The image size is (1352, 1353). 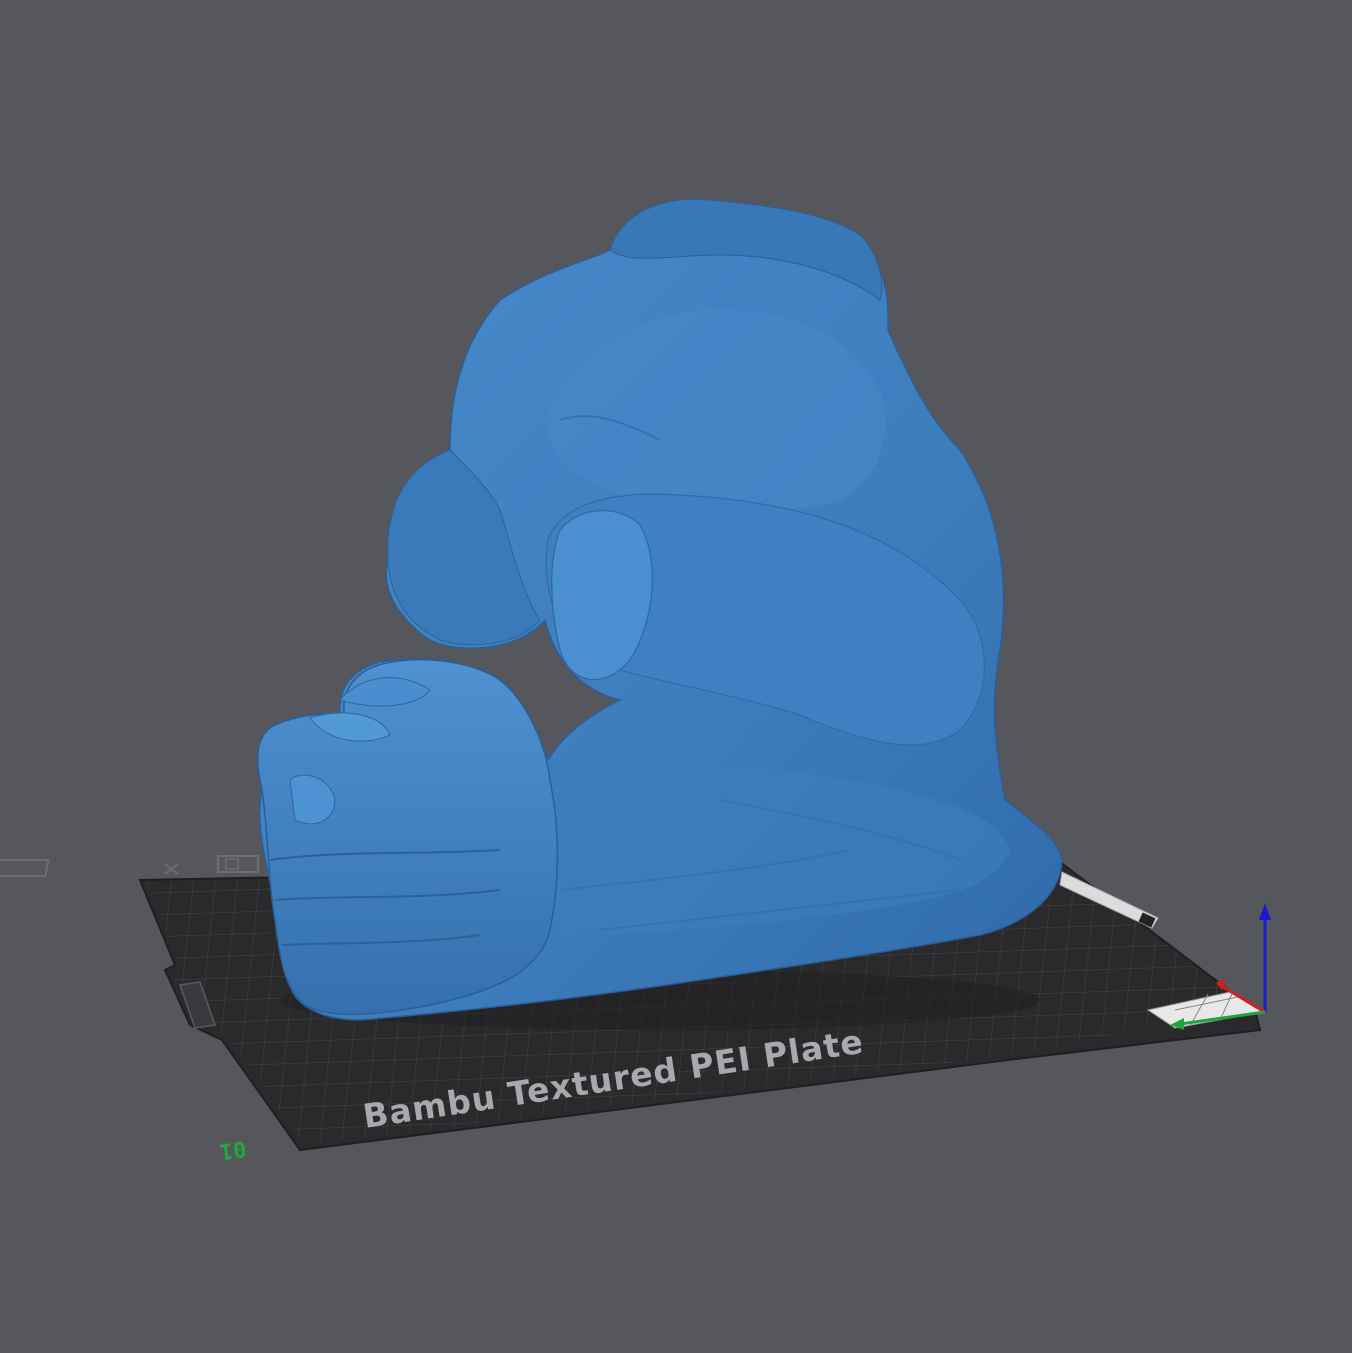 I want to click on plate-icons, so click(x=129, y=866).